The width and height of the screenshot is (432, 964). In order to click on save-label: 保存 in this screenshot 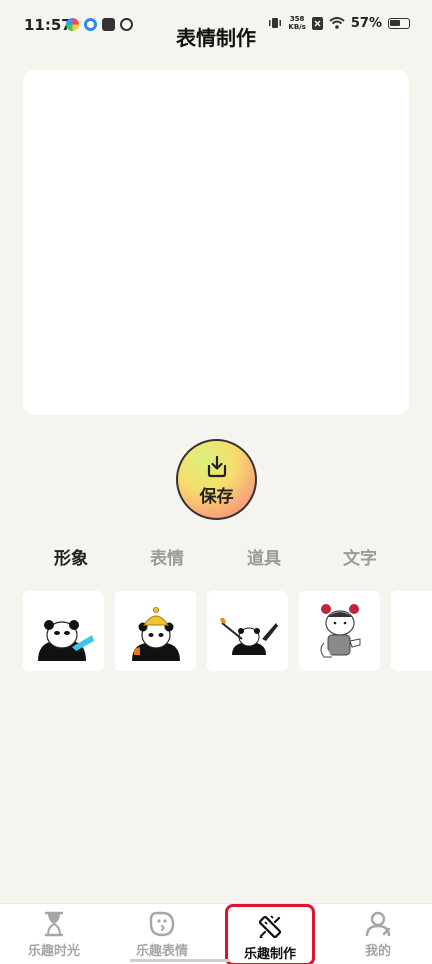, I will do `click(216, 497)`.